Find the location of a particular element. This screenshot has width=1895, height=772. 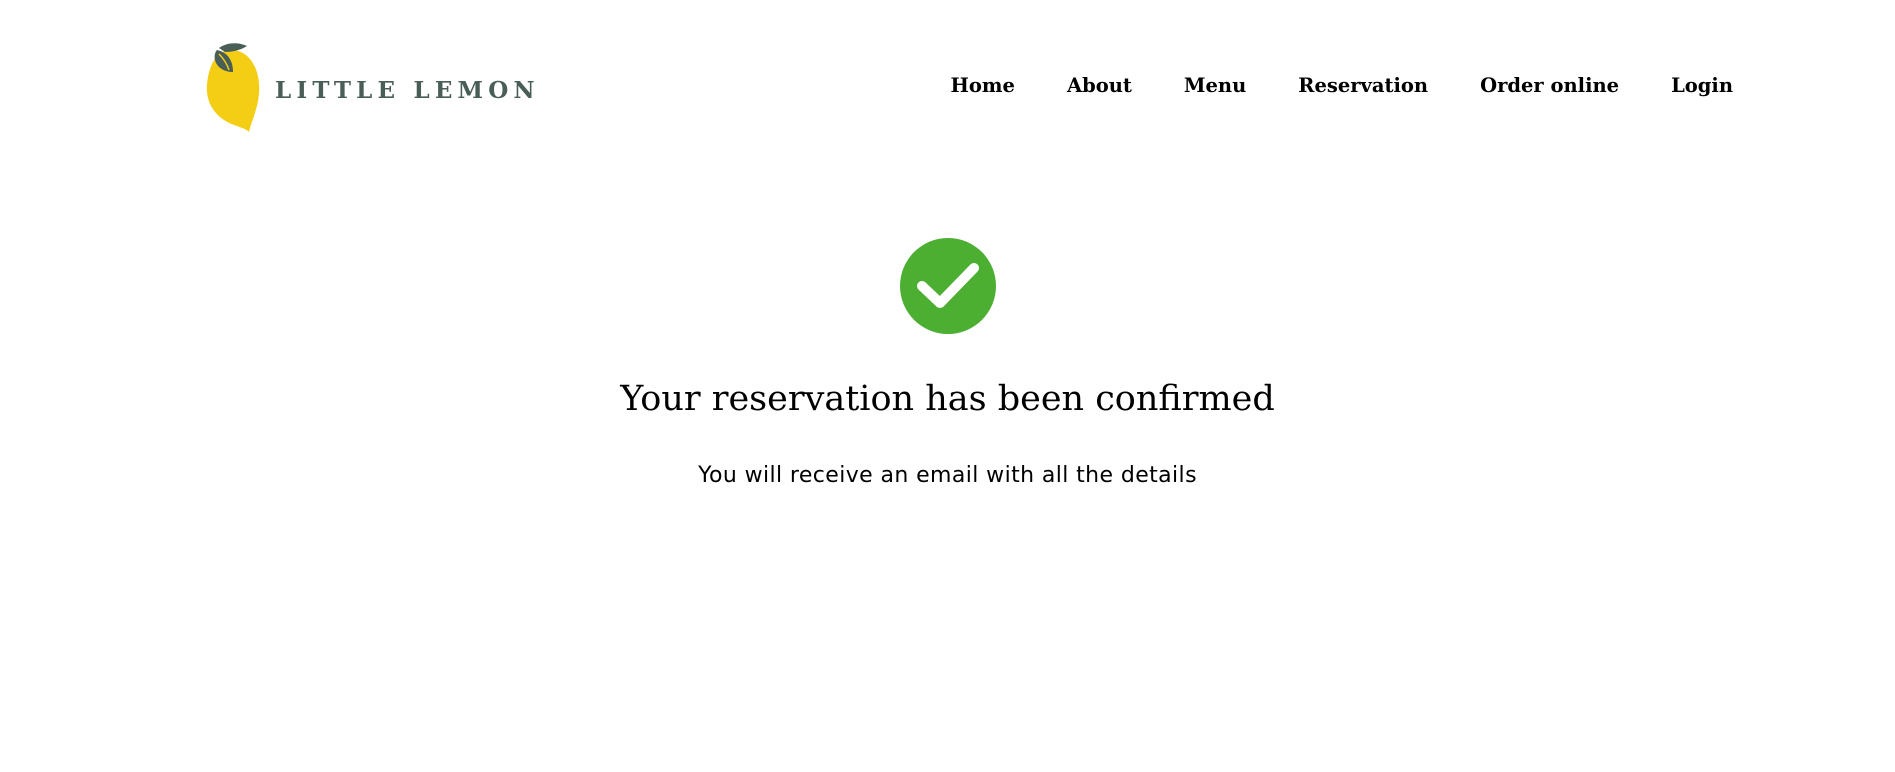

nav-item: Menu is located at coordinates (1189, 86).